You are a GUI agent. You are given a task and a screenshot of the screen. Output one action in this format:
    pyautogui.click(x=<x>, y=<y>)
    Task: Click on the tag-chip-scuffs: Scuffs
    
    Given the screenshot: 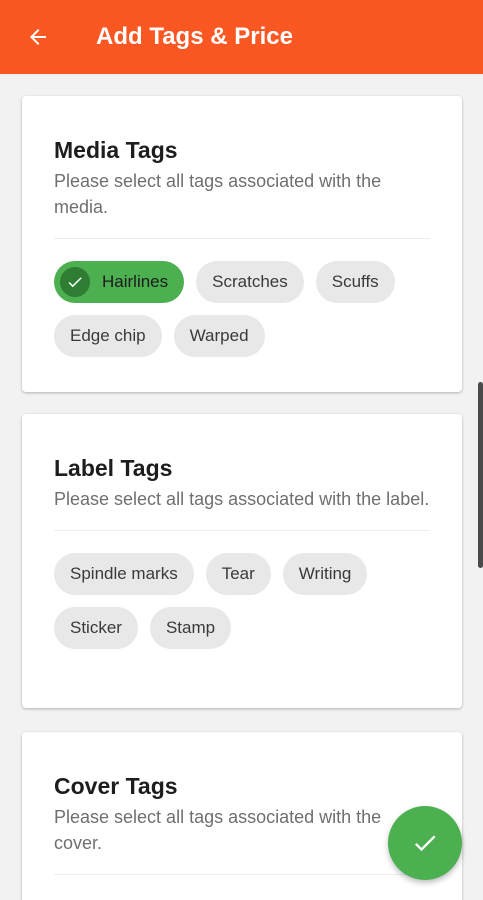 What is the action you would take?
    pyautogui.click(x=355, y=282)
    